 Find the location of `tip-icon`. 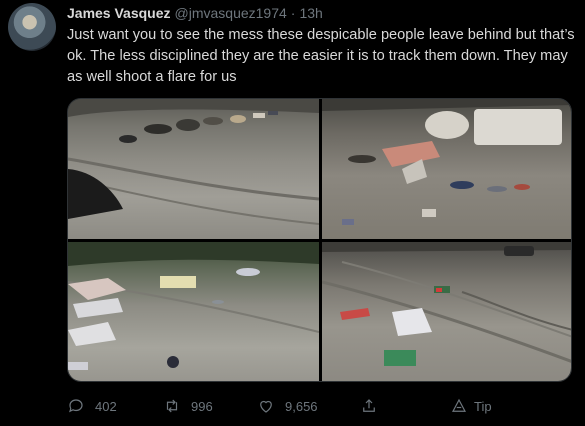

tip-icon is located at coordinates (459, 405).